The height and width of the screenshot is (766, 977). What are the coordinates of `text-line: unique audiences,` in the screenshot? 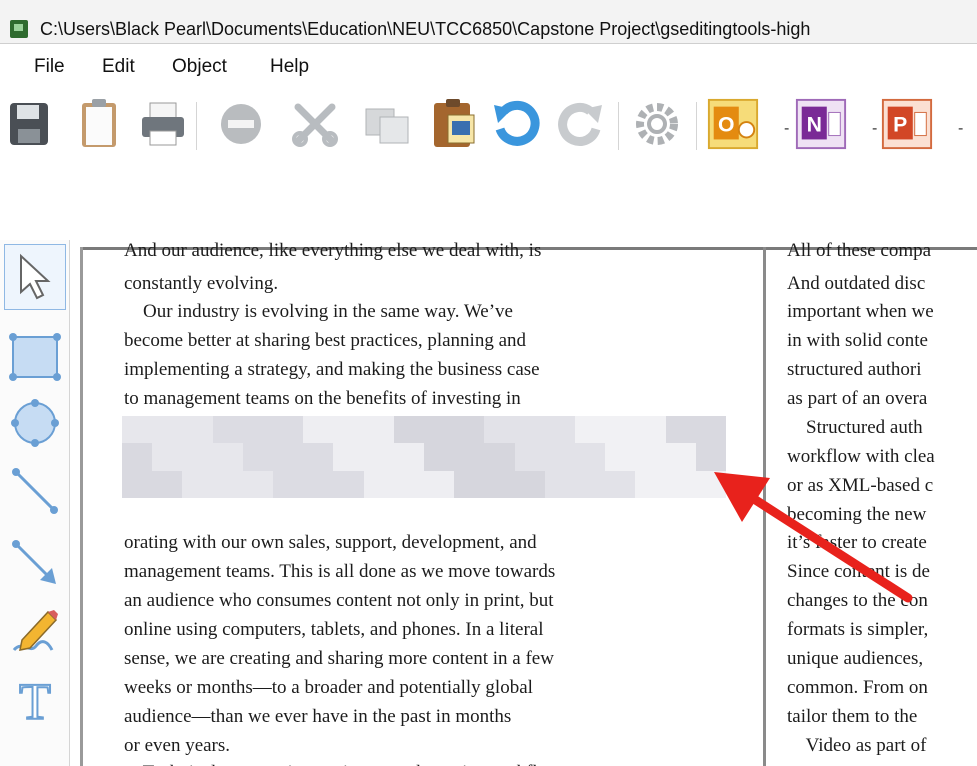 It's located at (855, 658).